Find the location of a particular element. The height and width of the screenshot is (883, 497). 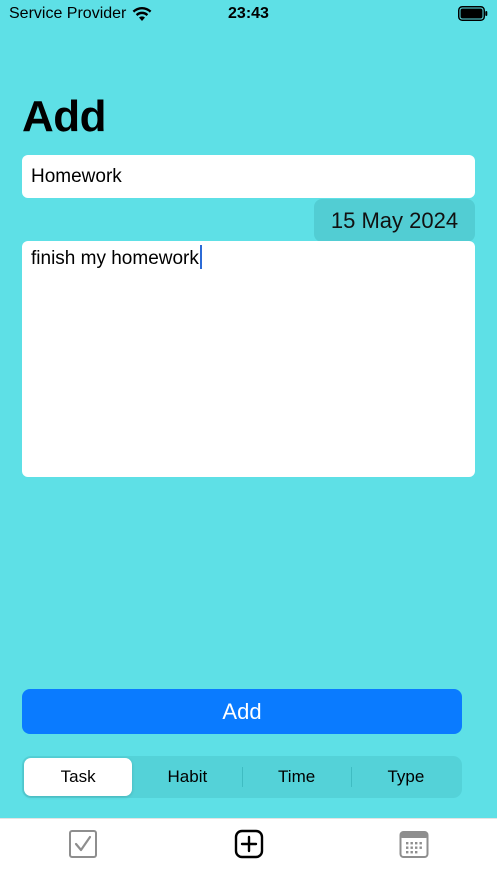

status-time: 23:43 is located at coordinates (248, 13).